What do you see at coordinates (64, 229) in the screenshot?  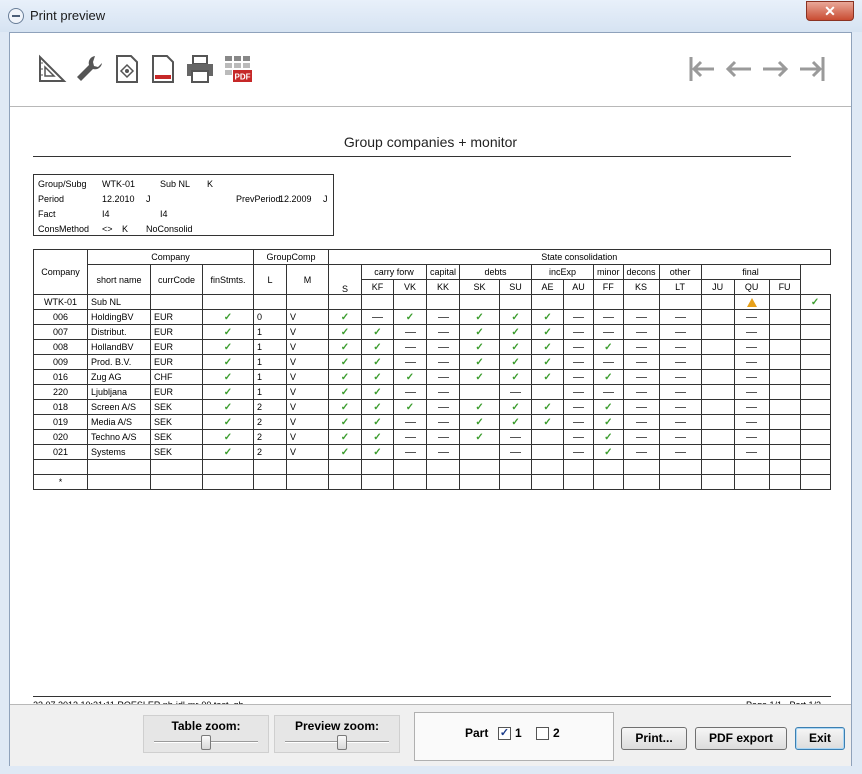 I see `cons-method-label: ConsMethod` at bounding box center [64, 229].